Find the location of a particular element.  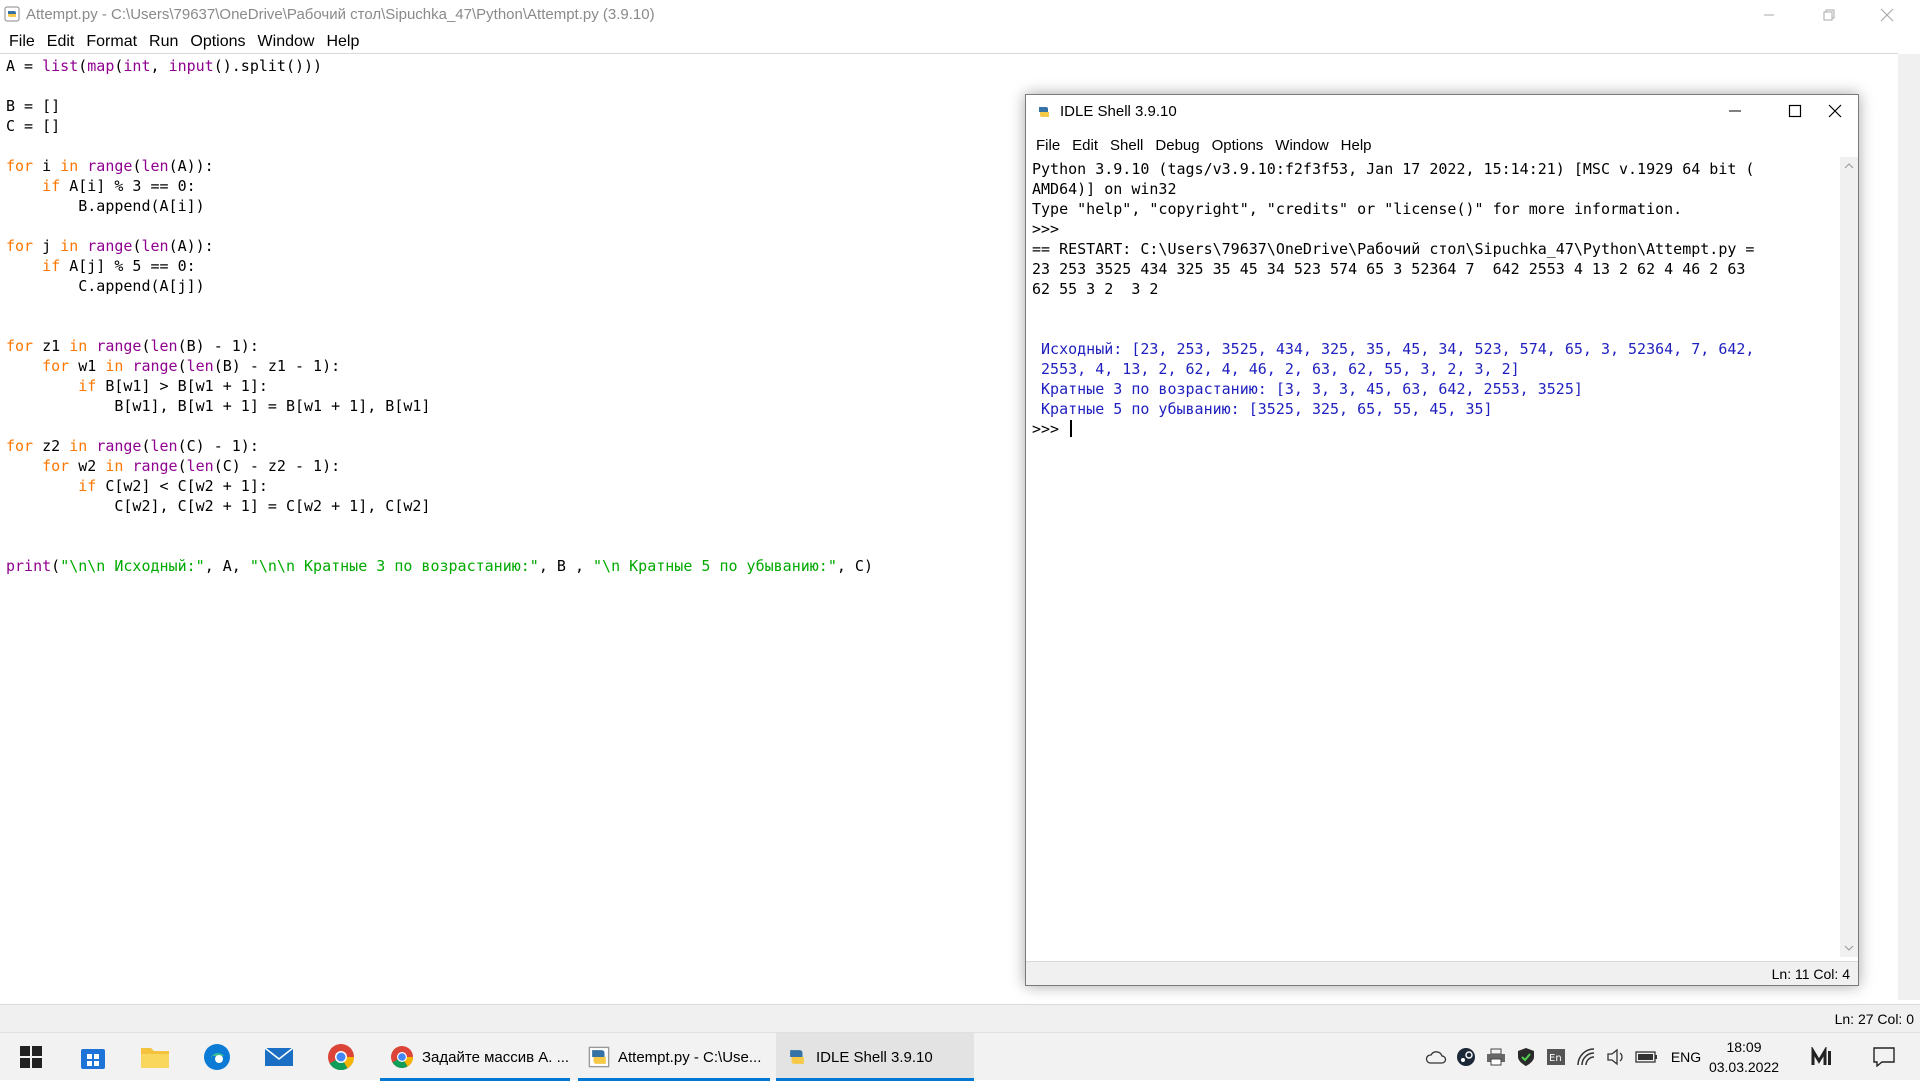

tray-app is located at coordinates (1822, 1057).